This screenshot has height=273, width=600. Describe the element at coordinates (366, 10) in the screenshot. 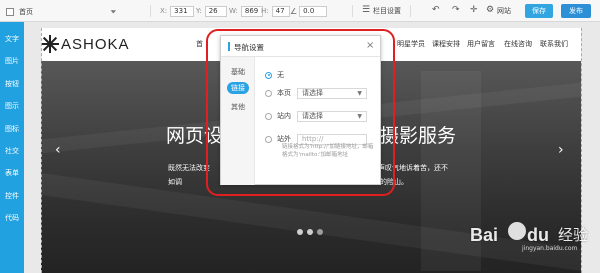

I see `column-settings-icon: ☰` at that location.